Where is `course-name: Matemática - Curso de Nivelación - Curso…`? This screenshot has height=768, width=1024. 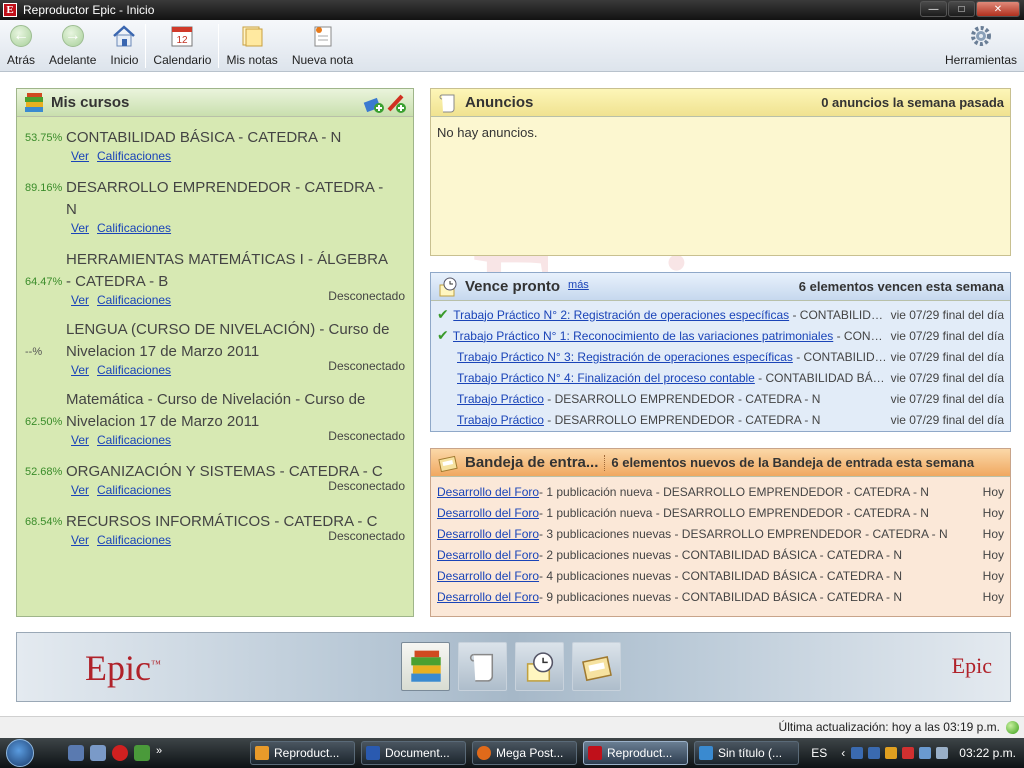 course-name: Matemática - Curso de Nivelación - Curso… is located at coordinates (231, 411).